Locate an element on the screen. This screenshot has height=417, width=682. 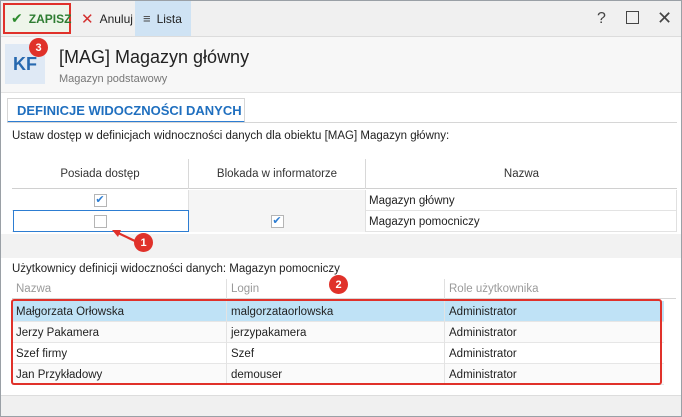
window-close-icon: ✕ is located at coordinates (664, 18).